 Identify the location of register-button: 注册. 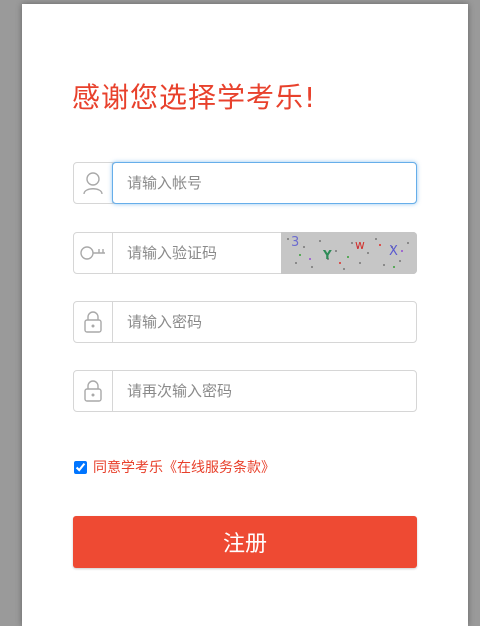
(245, 542).